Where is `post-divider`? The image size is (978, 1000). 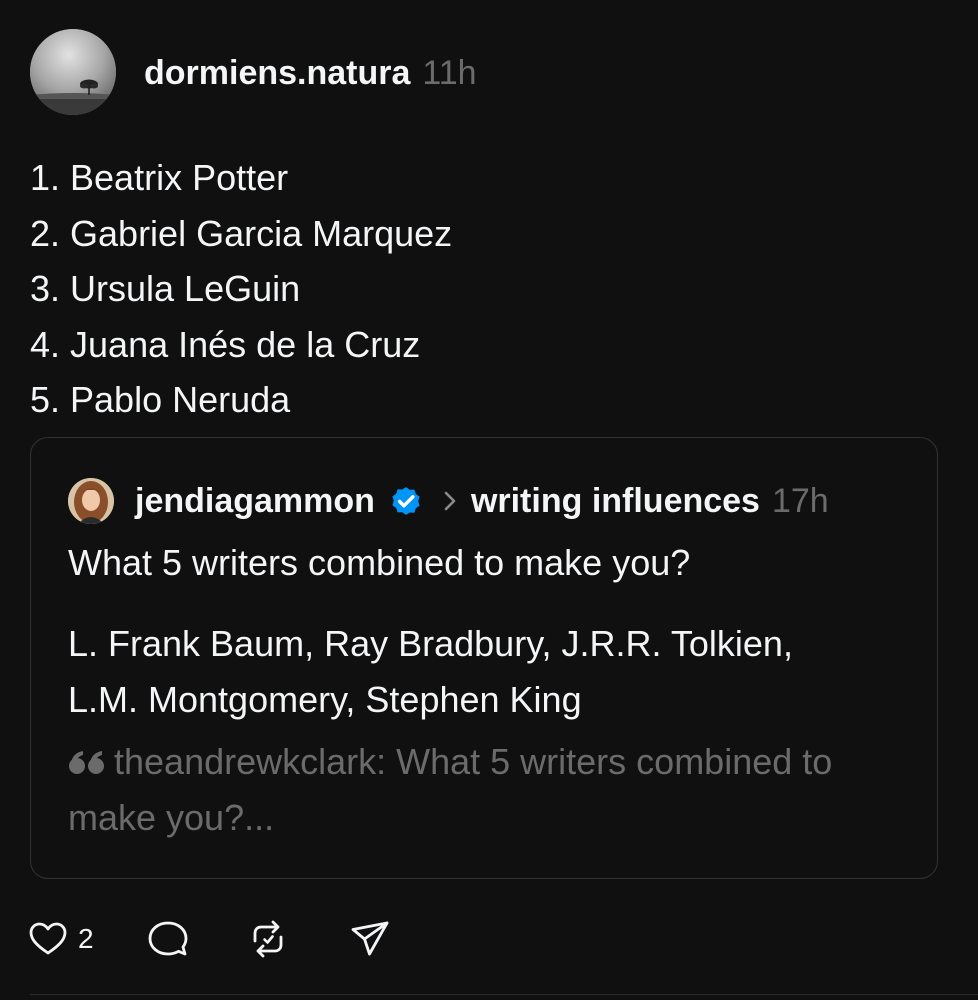 post-divider is located at coordinates (504, 994).